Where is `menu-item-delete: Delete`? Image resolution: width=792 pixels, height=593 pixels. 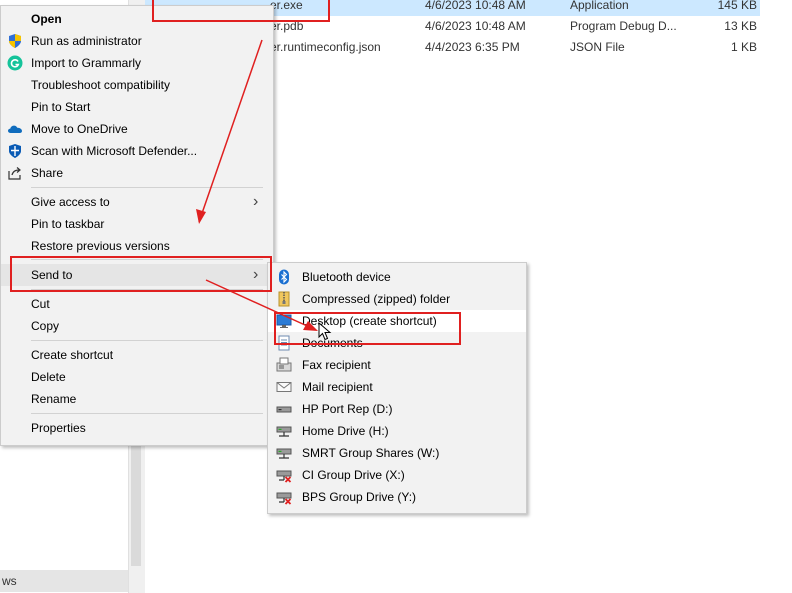
menu-item-delete: Delete is located at coordinates (137, 377).